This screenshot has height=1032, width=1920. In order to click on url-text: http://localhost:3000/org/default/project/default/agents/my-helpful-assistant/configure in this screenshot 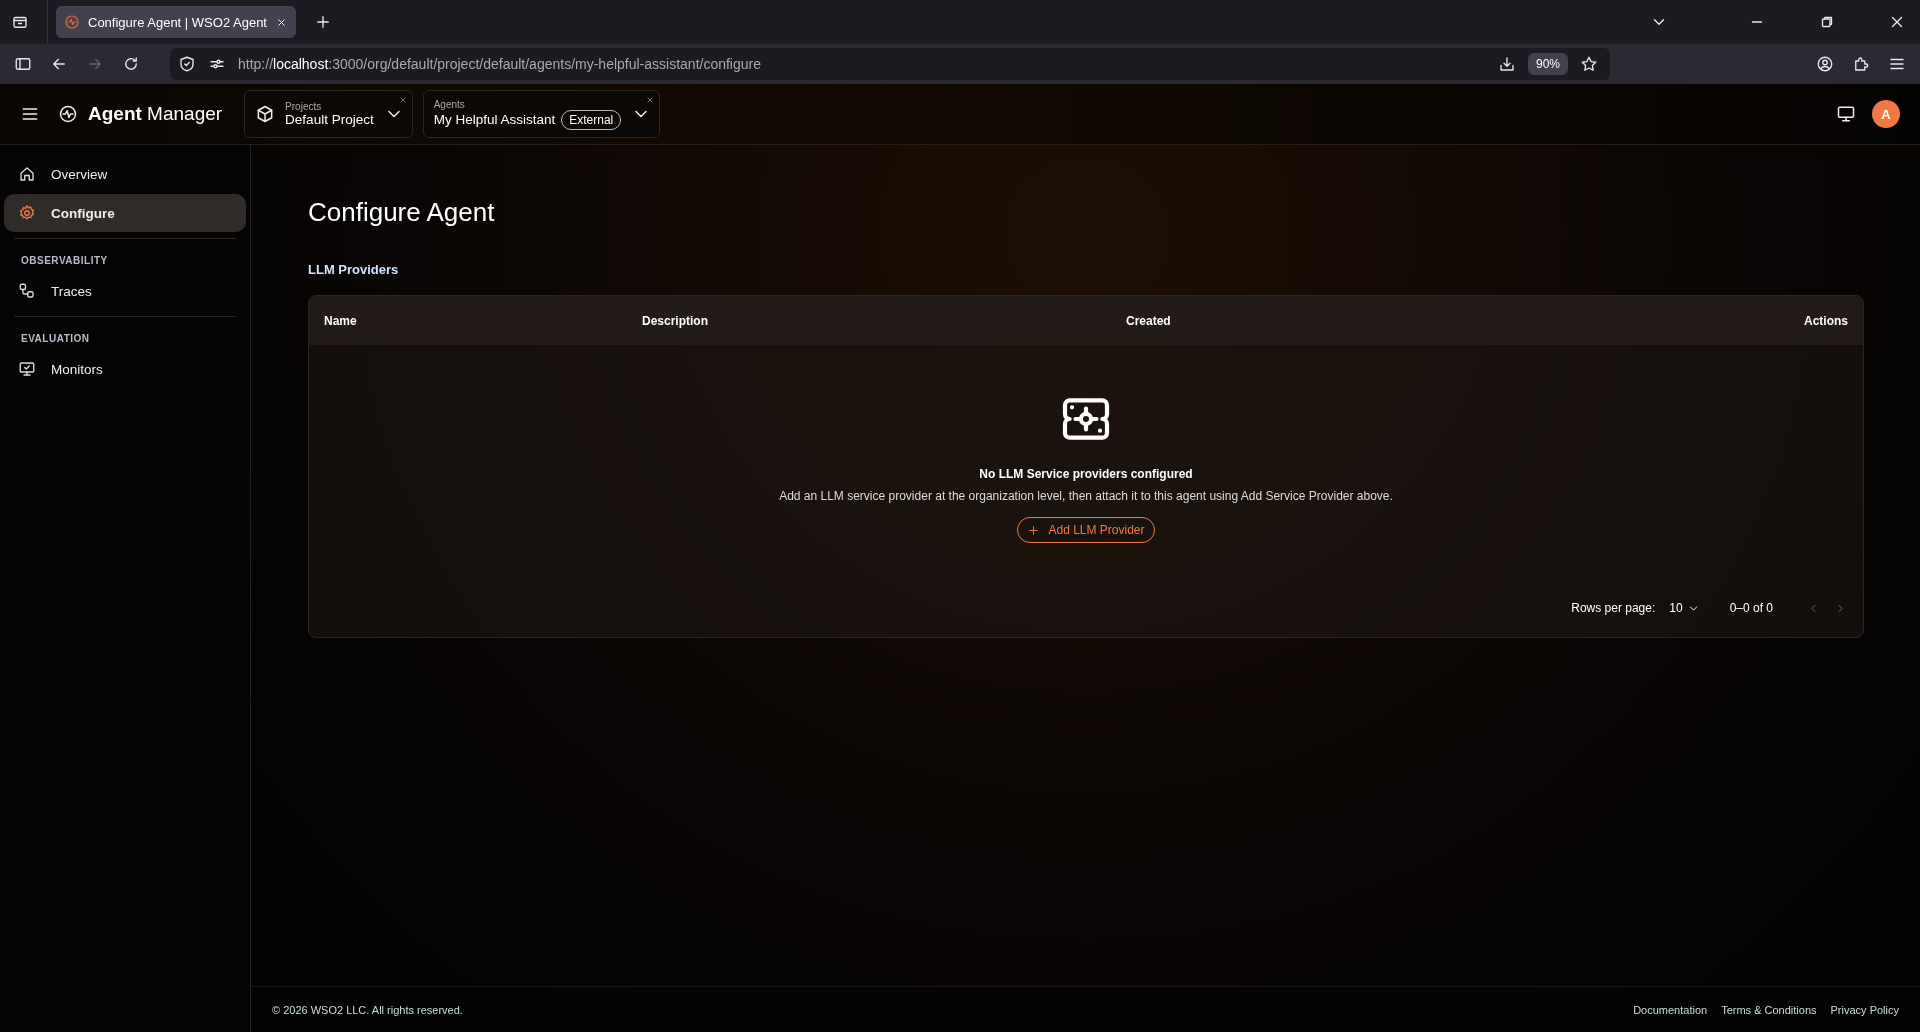, I will do `click(500, 64)`.